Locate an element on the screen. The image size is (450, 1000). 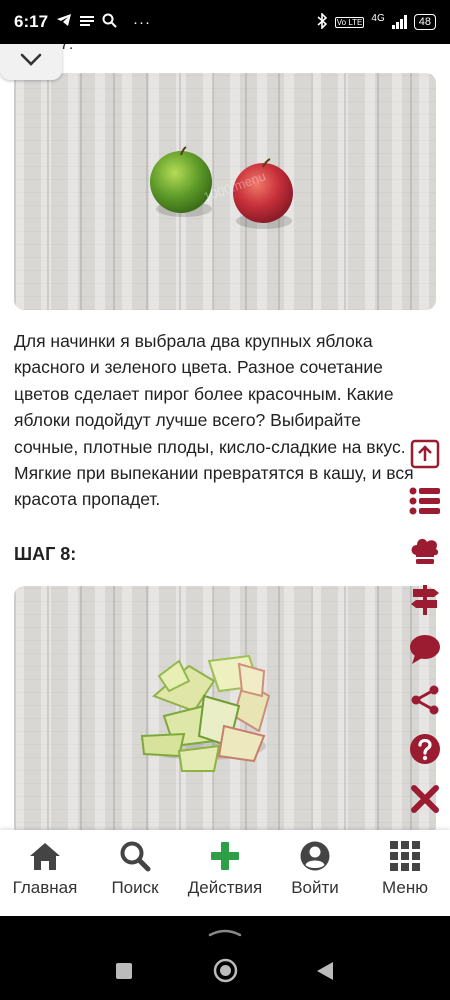
share-button is located at coordinates (425, 702).